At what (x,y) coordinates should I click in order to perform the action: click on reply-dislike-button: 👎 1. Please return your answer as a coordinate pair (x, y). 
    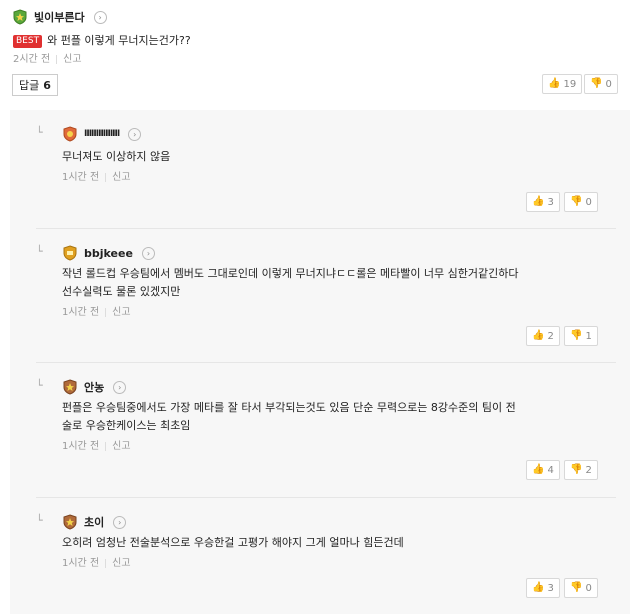
    Looking at the image, I should click on (581, 336).